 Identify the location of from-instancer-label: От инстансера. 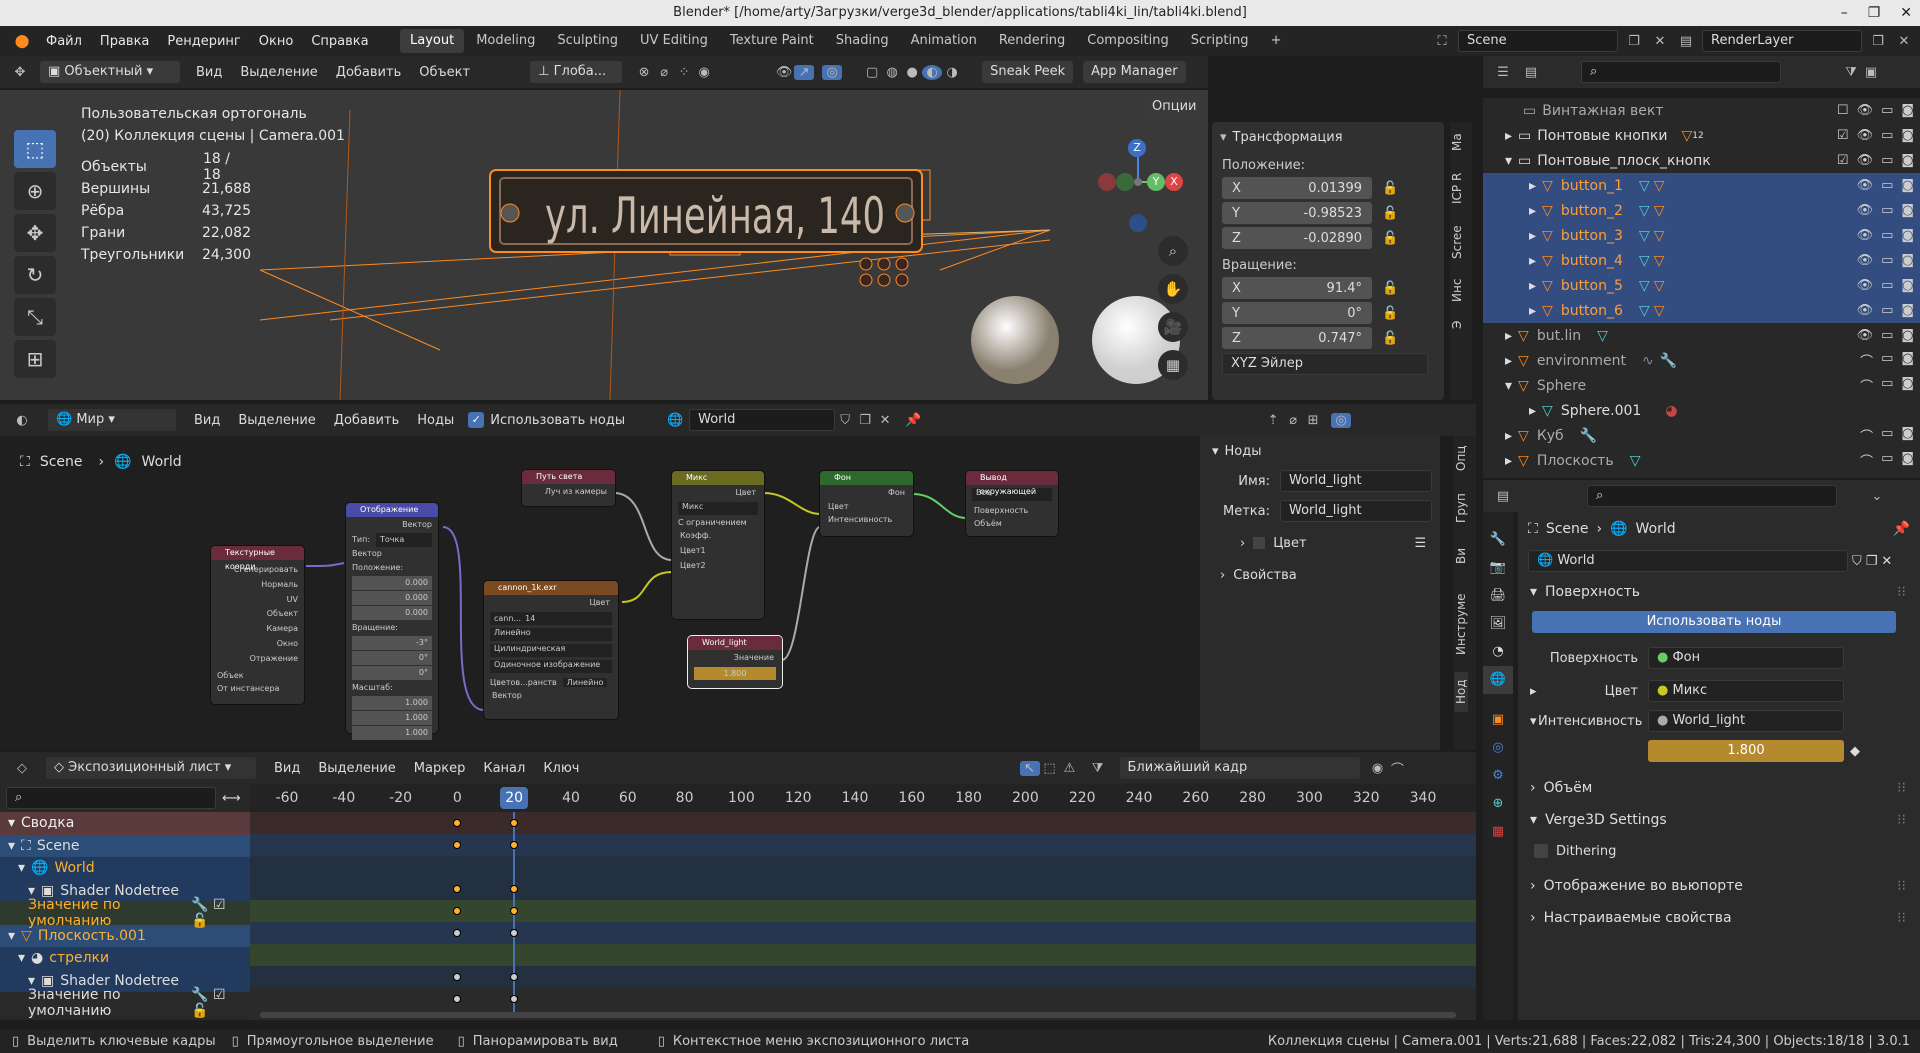
(257, 686).